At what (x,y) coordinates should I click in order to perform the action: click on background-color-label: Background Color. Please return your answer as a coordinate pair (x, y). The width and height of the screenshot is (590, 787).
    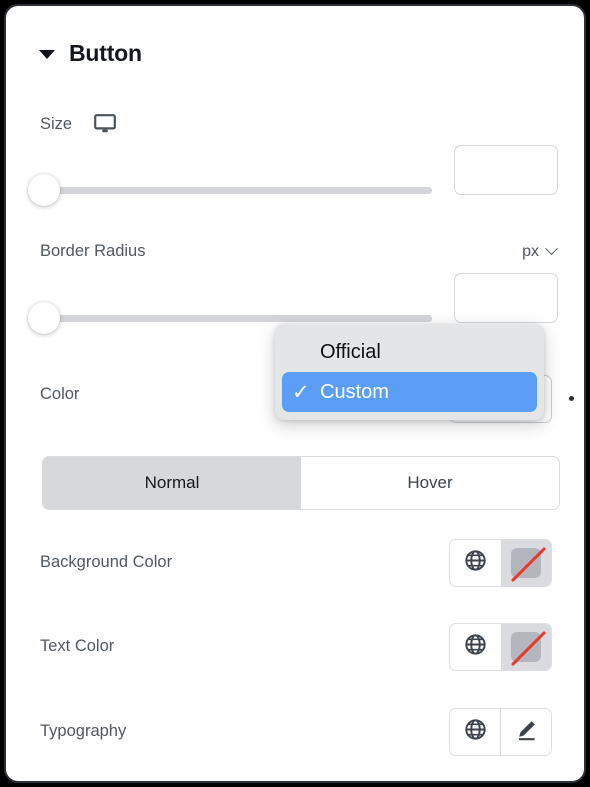
    Looking at the image, I should click on (106, 562).